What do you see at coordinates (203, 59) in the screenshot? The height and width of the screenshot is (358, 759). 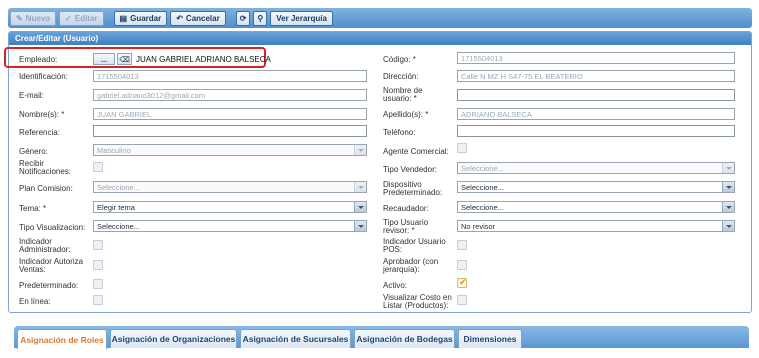 I see `empleado-value: JUAN GABRIEL ADRIANO BALSECA` at bounding box center [203, 59].